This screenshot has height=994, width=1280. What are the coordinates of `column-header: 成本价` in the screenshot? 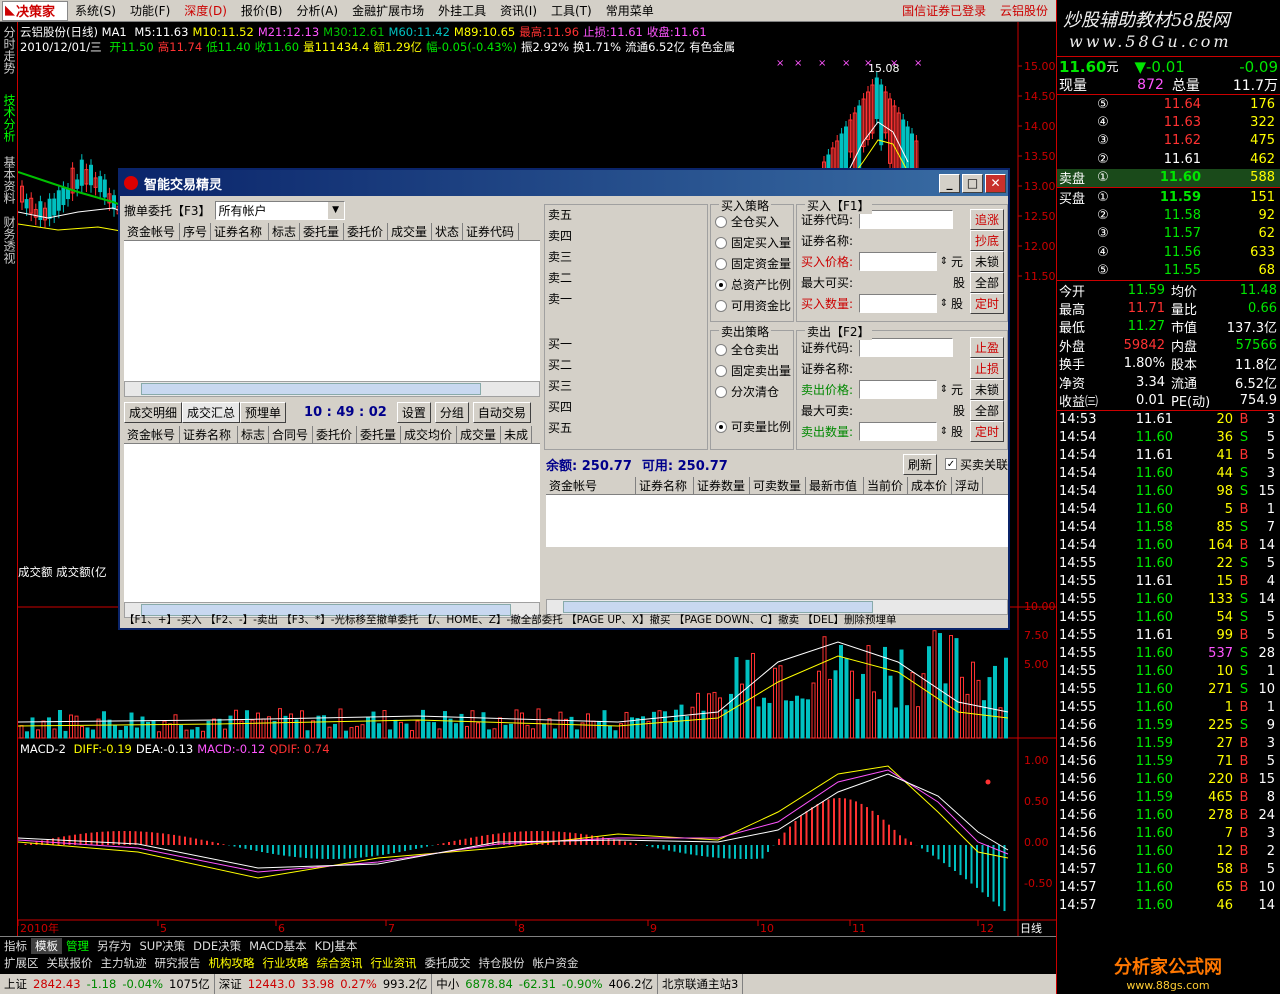 It's located at (930, 485).